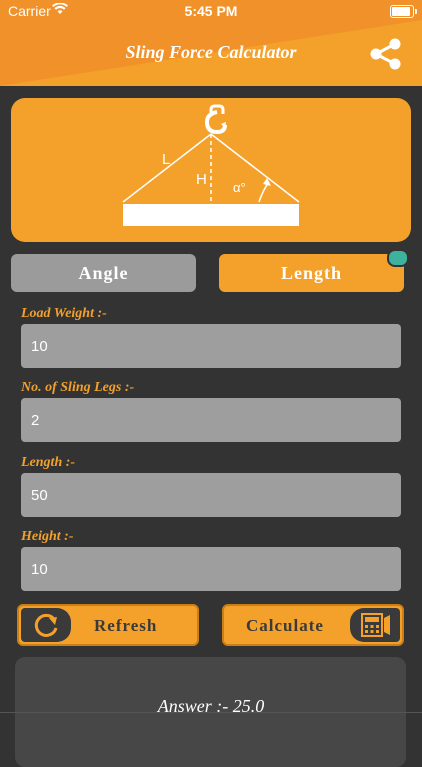 This screenshot has height=767, width=422. What do you see at coordinates (211, 165) in the screenshot?
I see `sling-diagram: L H α°` at bounding box center [211, 165].